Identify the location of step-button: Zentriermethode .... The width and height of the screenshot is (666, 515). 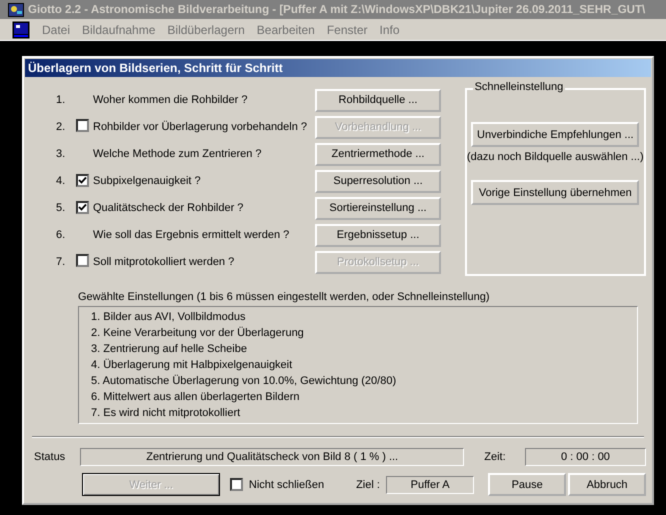
(378, 154).